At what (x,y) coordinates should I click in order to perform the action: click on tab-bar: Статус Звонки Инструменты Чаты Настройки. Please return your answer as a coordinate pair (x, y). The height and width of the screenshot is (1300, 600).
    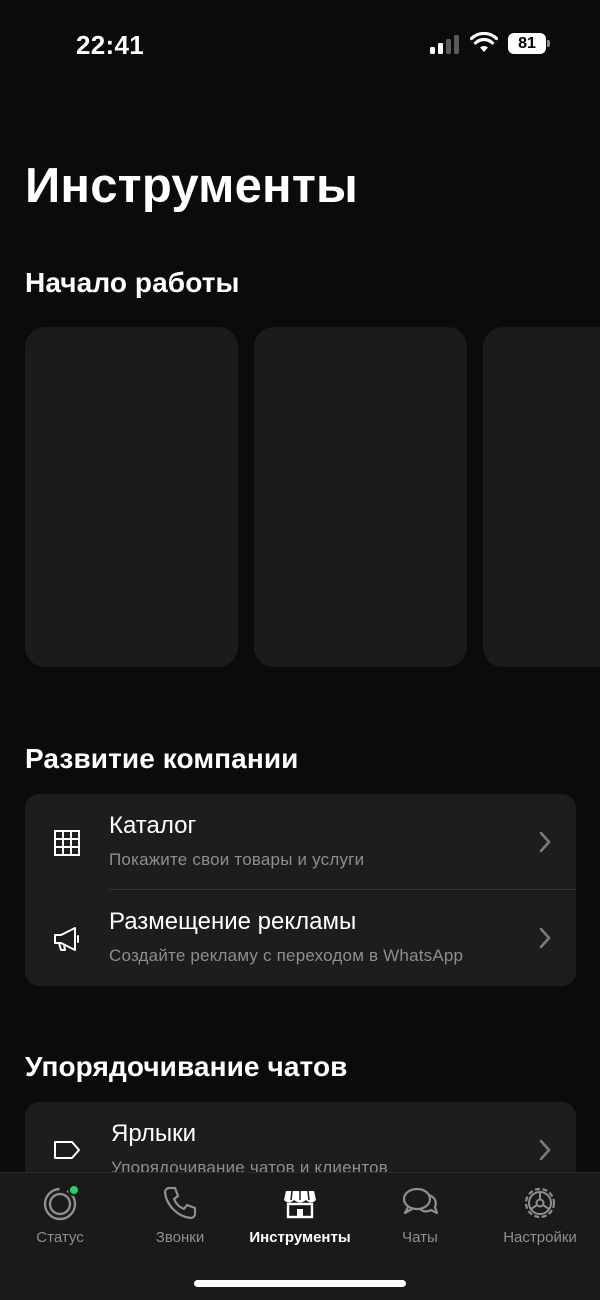
    Looking at the image, I should click on (300, 1236).